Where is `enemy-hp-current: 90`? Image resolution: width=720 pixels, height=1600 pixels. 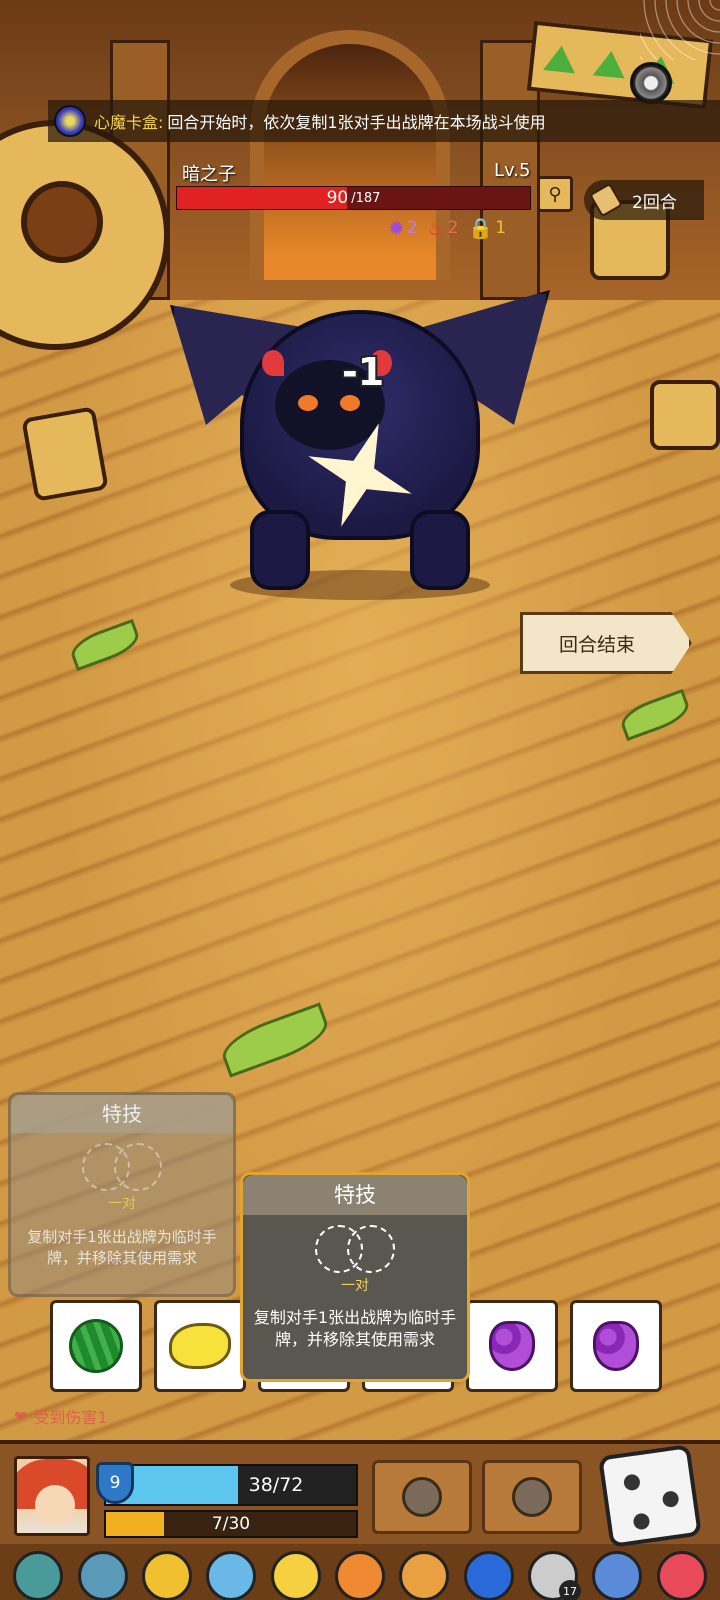
enemy-hp-current: 90 is located at coordinates (337, 198).